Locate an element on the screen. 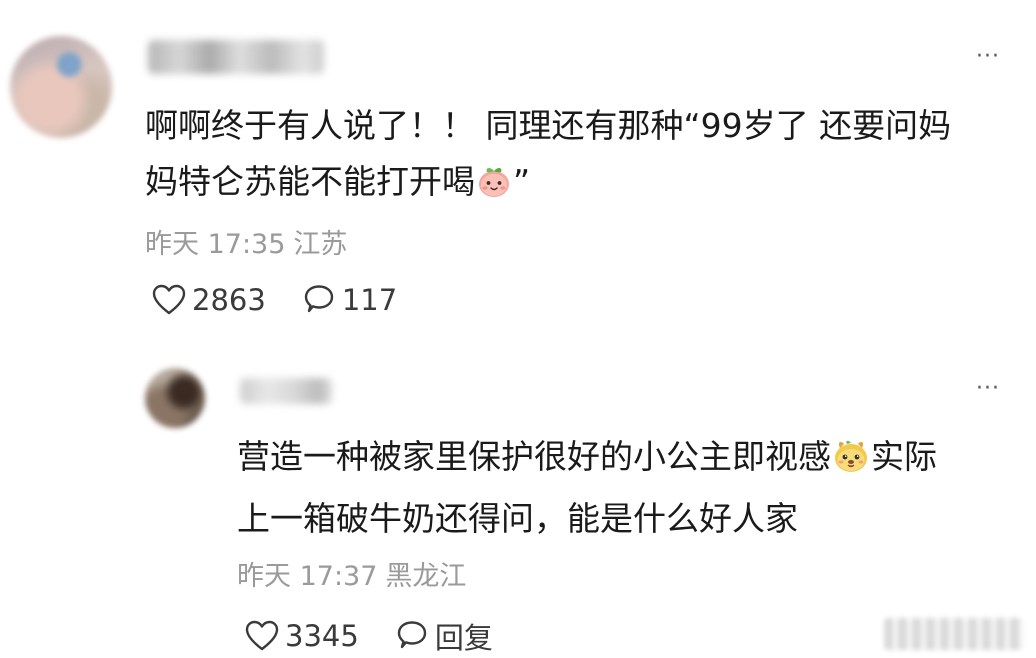 Image resolution: width=1036 pixels, height=658 pixels. comment-text: 啊啊终于有人说了！！ 同理还有那种“99岁了 还要问妈 妈特仑苏能不能打开喝 ” is located at coordinates (548, 157).